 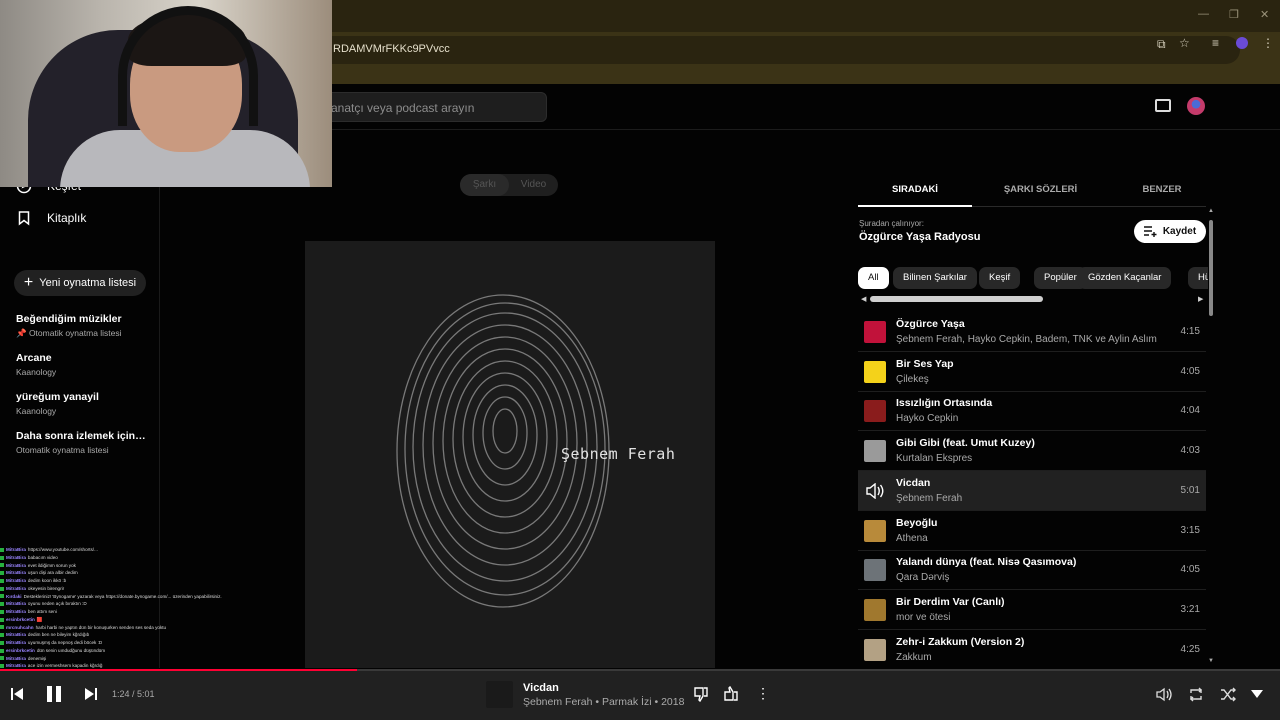 I want to click on chat-text: uyumuşmş da nepnoş dedi böcek :D, so click(x=65, y=642).